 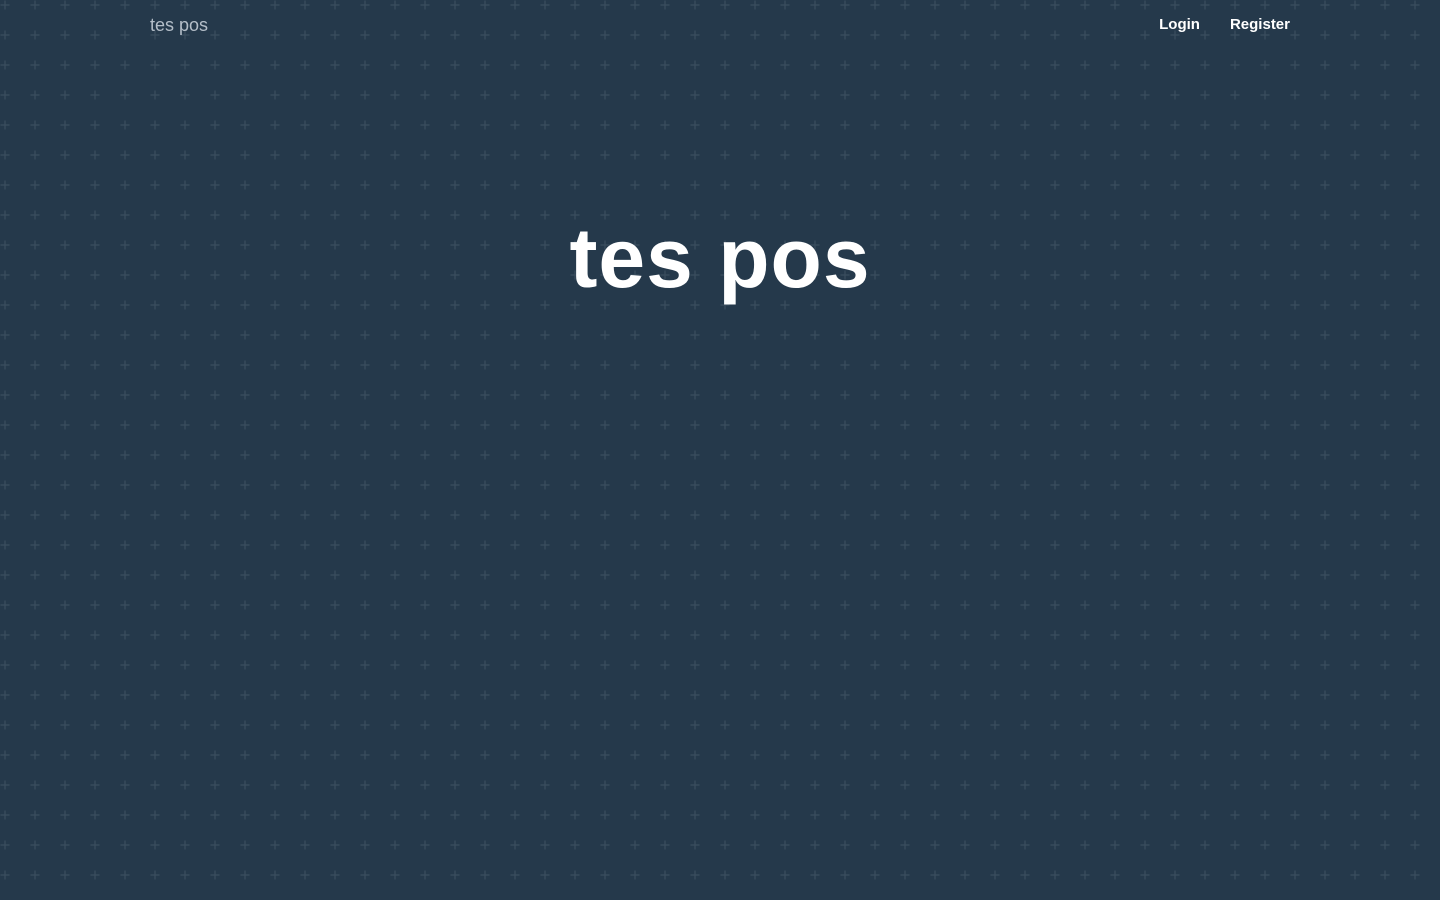 I want to click on hero-title: tes pos, so click(x=720, y=258).